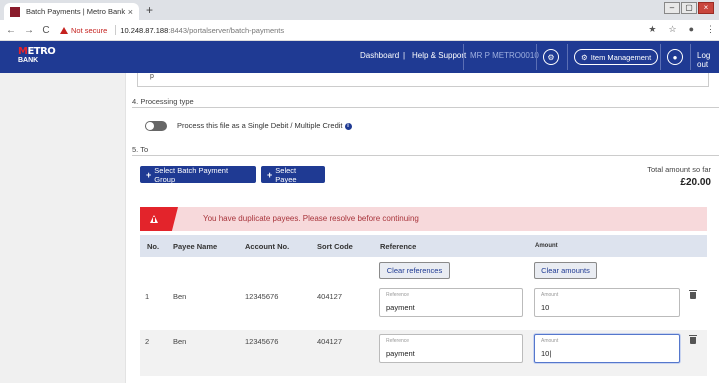 The width and height of the screenshot is (719, 383). I want to click on security-indicator: Not secure, so click(83, 30).